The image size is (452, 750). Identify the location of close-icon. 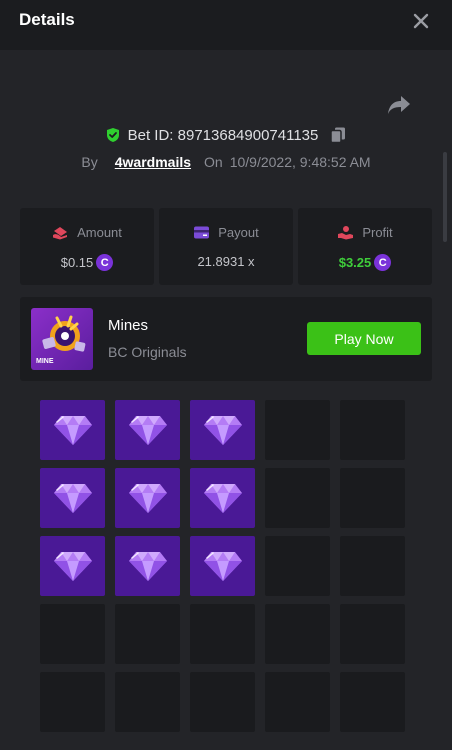
(421, 21).